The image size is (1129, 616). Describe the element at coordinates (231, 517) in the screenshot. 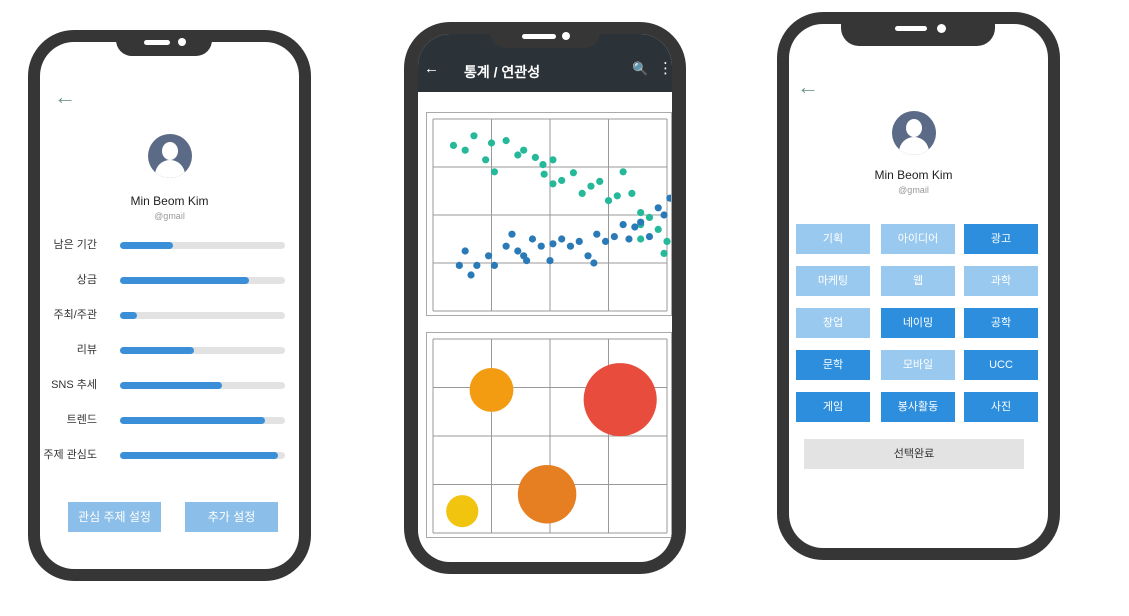

I see `extra-settings-button: 추가 설정` at that location.